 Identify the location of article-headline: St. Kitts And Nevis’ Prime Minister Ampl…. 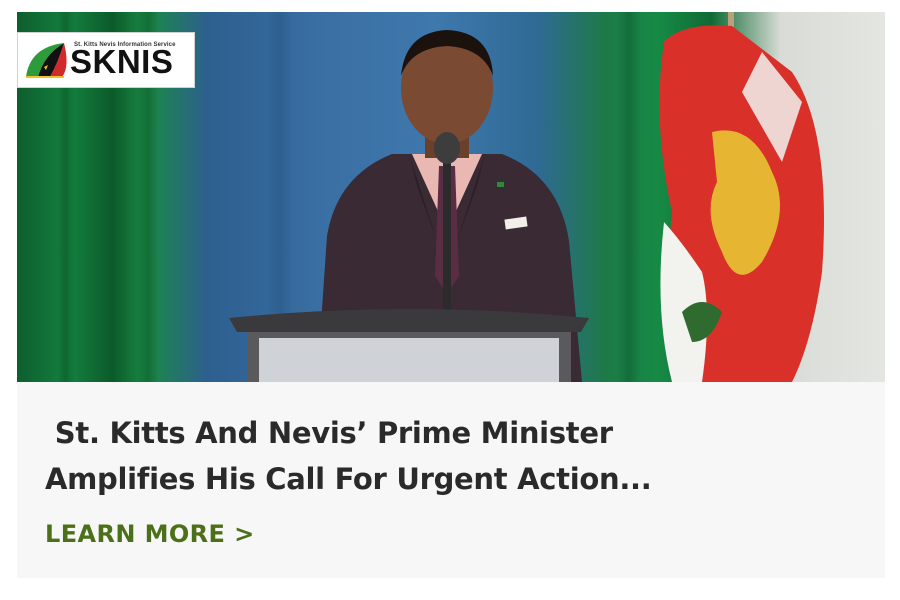
(445, 456).